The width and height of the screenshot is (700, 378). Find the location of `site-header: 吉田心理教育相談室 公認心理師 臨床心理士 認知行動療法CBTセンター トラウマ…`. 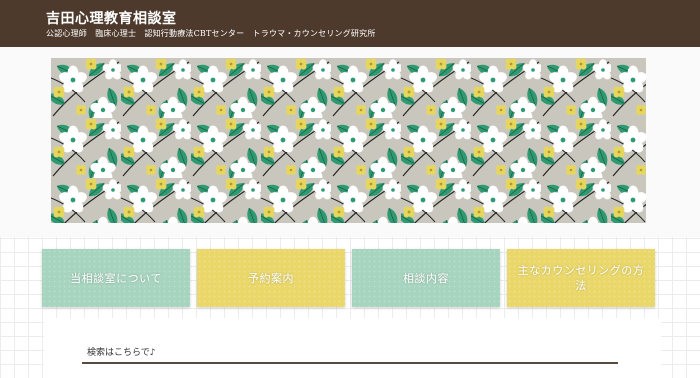

site-header: 吉田心理教育相談室 公認心理師 臨床心理士 認知行動療法CBTセンター トラウマ… is located at coordinates (350, 23).